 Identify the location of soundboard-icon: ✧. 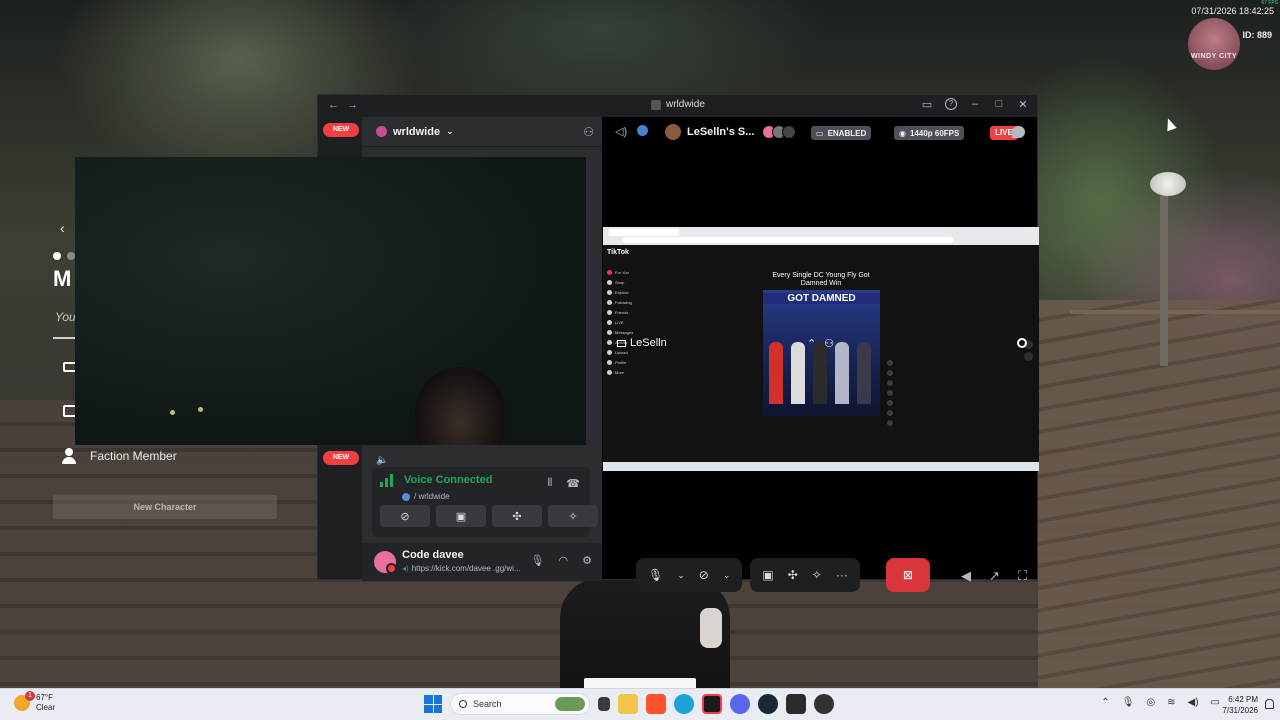
(817, 575).